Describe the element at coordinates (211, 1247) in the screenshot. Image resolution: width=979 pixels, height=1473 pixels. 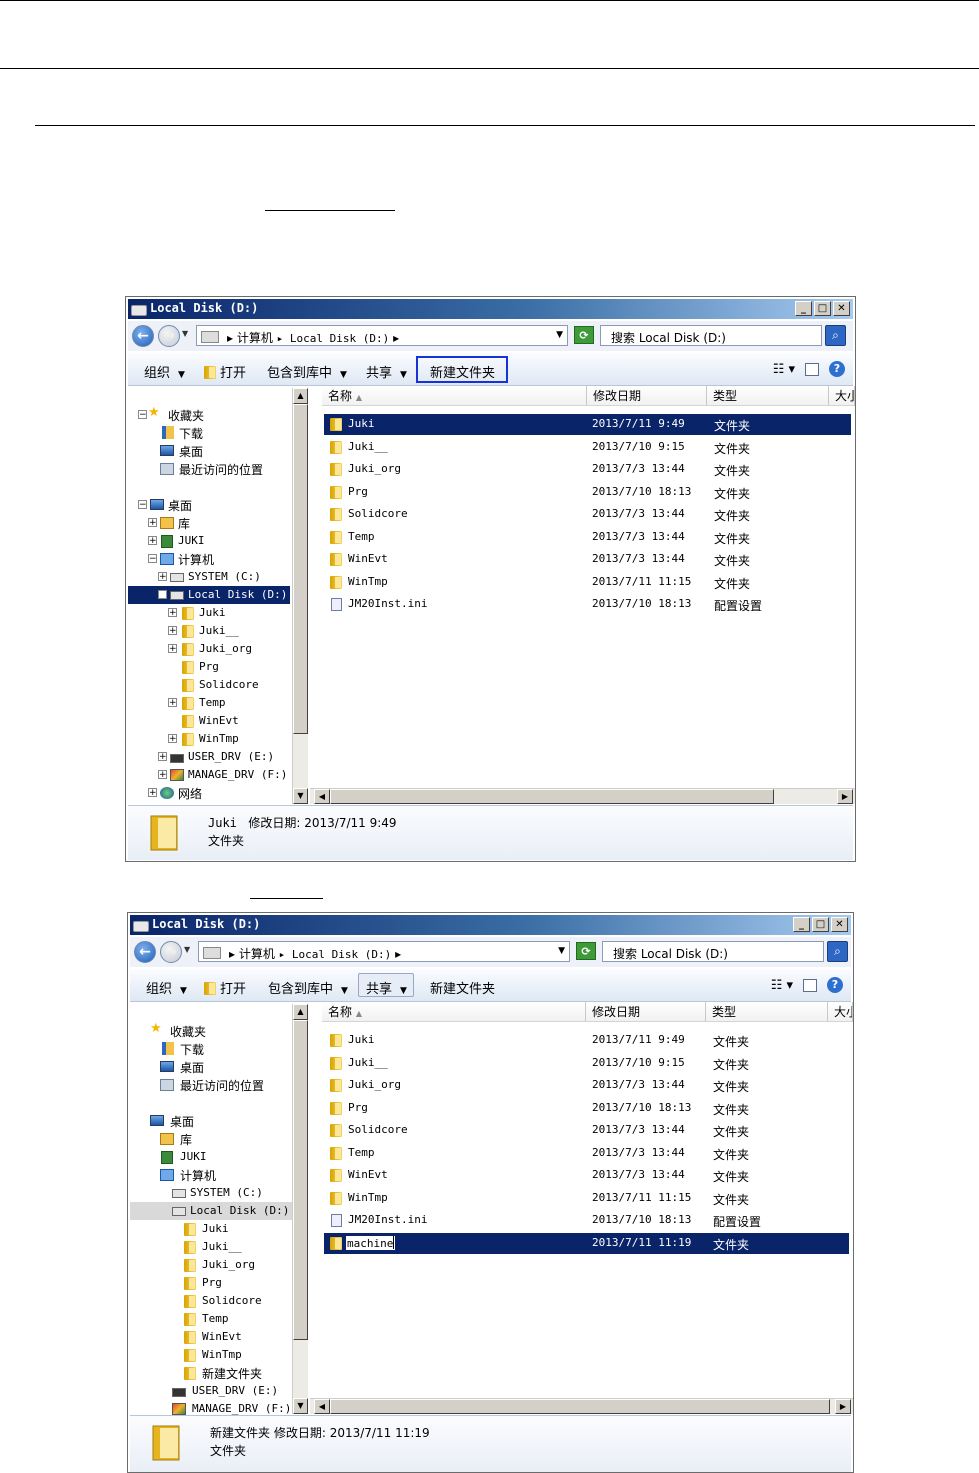
I see `tree-item-juki-underscore: Juki__` at that location.